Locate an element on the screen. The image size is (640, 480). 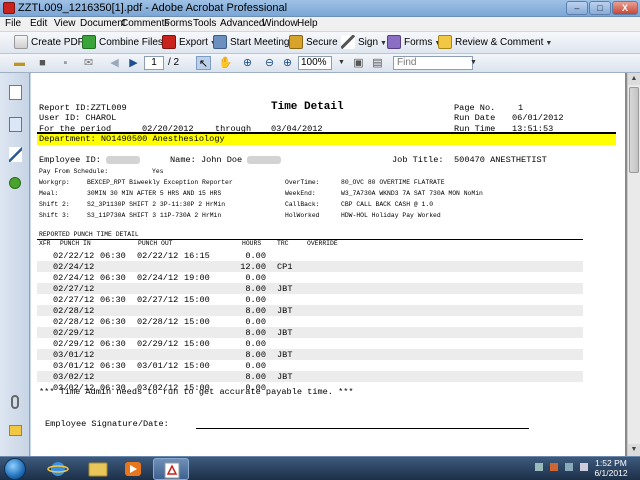
info-label: CallBack: is located at coordinates (302, 204).